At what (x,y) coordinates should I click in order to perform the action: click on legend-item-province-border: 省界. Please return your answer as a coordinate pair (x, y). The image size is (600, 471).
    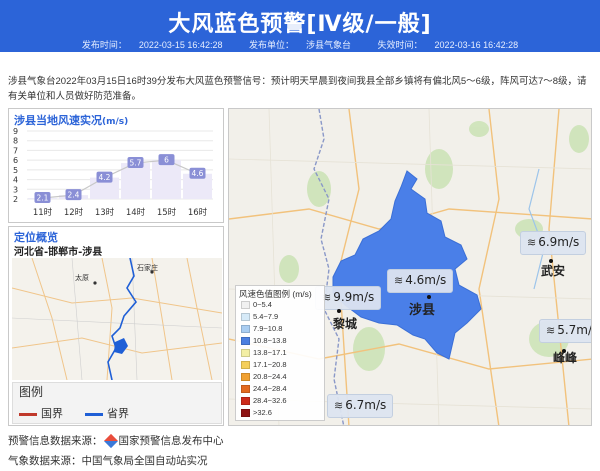
    Looking at the image, I should click on (107, 413).